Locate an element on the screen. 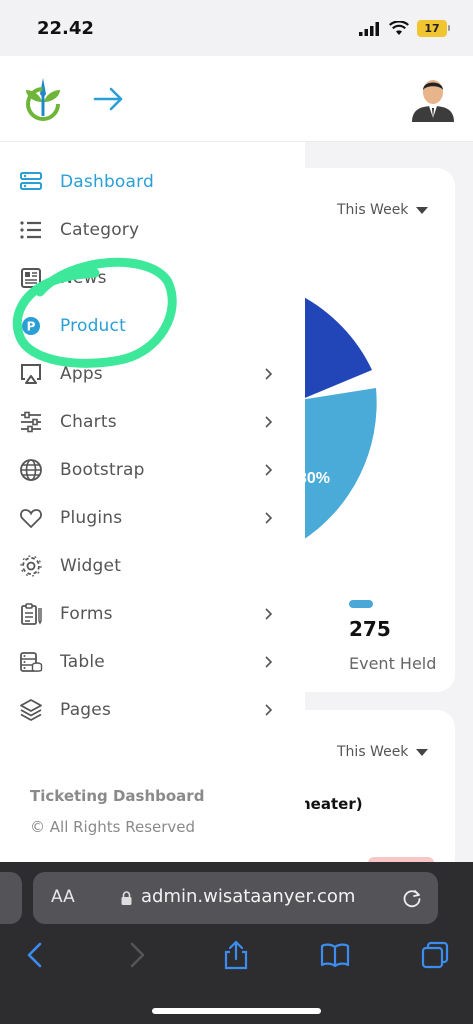 The height and width of the screenshot is (1024, 473). url-text: admin.wisataanyer.com is located at coordinates (248, 896).